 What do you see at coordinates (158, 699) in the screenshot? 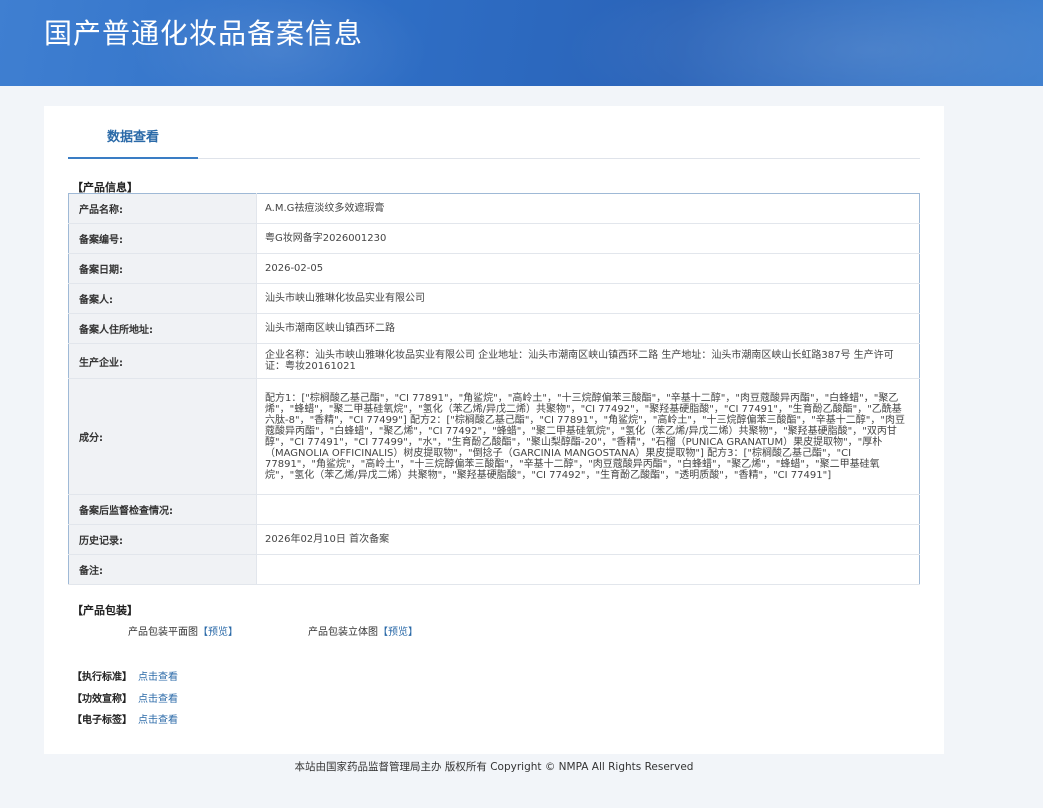
I see `efficacy-link: 点击查看` at bounding box center [158, 699].